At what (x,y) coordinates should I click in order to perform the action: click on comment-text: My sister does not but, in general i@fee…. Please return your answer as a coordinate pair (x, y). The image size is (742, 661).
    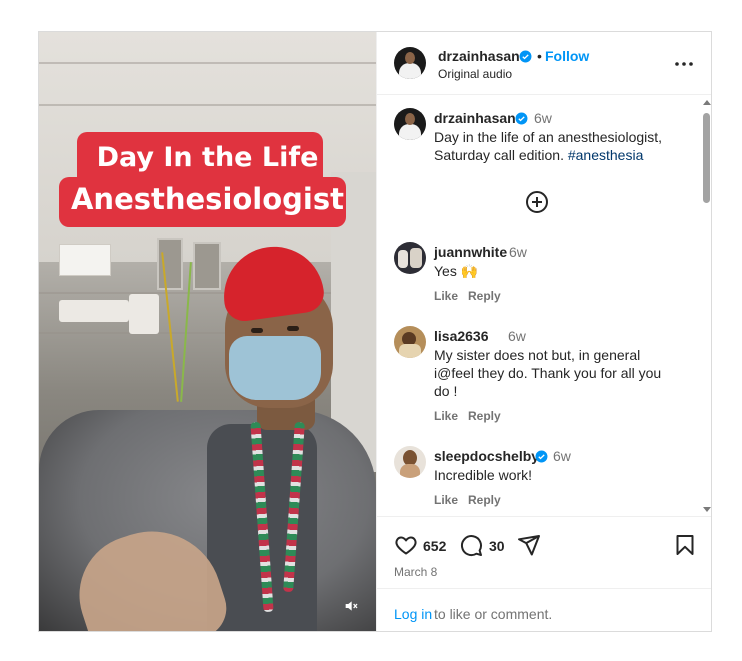
    Looking at the image, I should click on (548, 373).